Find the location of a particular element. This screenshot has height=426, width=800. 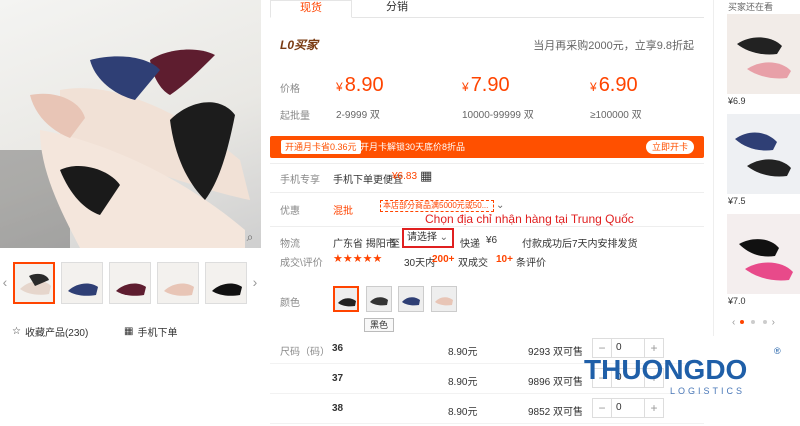

rec-item-1-price: ¥6.9 is located at coordinates (737, 101).